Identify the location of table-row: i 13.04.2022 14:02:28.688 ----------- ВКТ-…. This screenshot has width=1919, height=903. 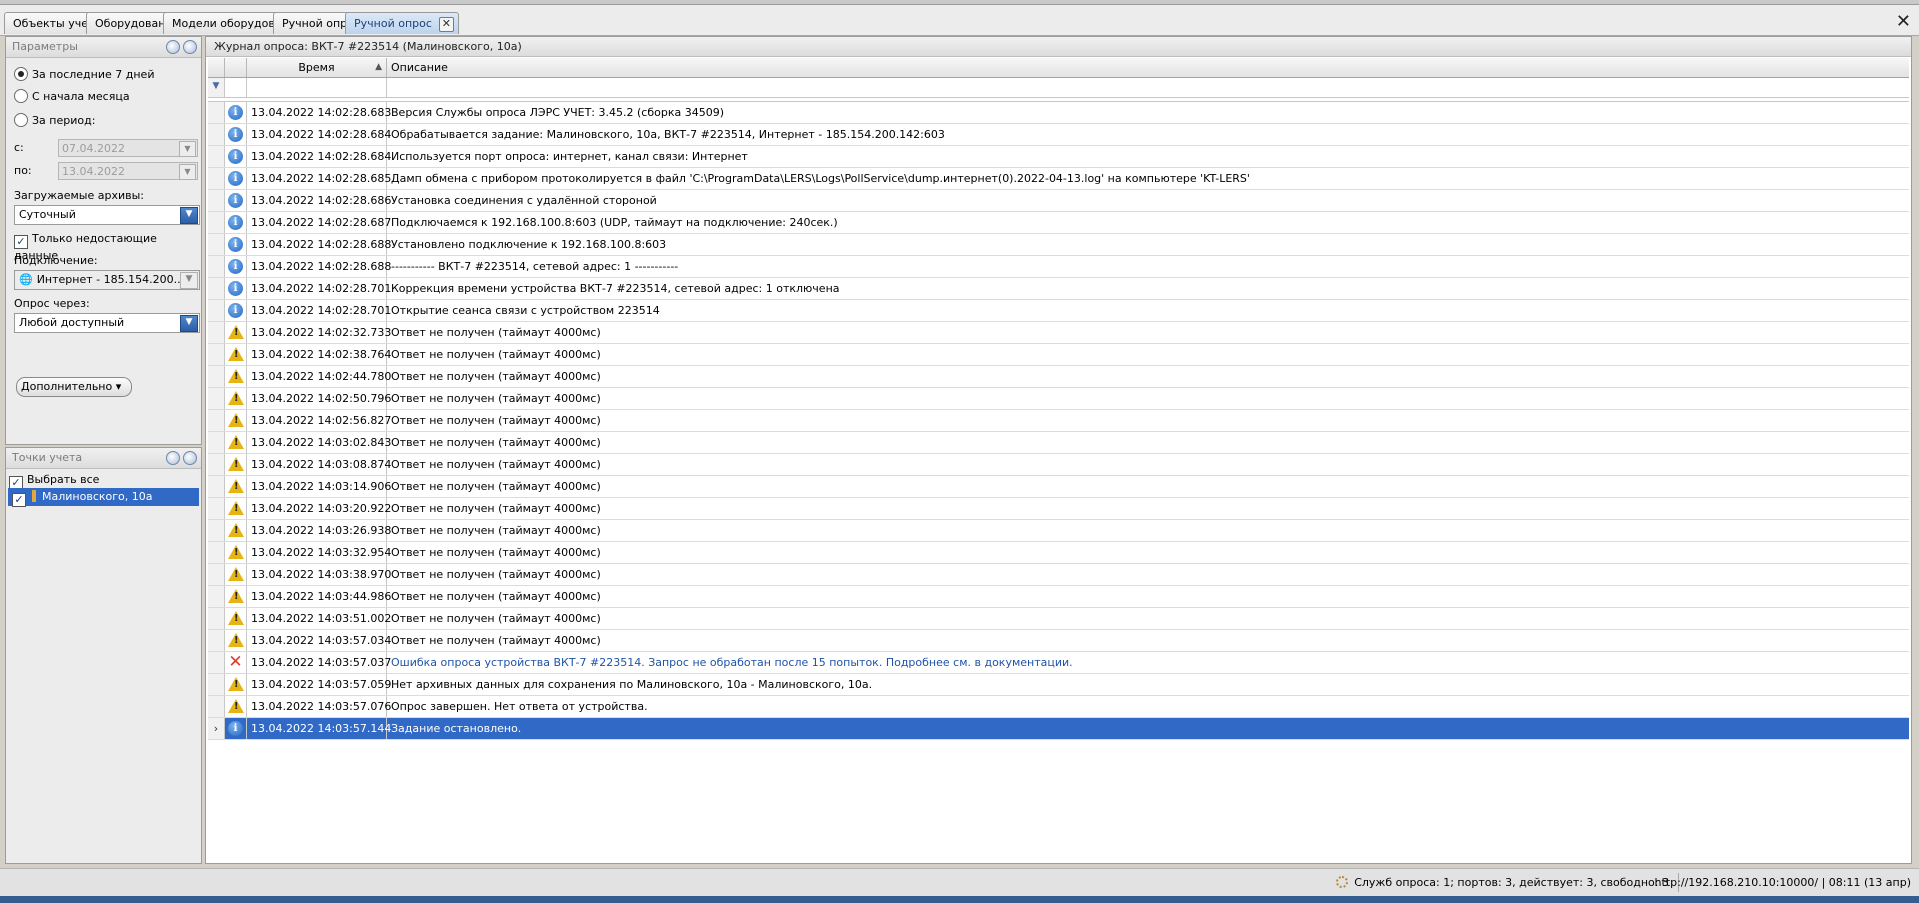
(1058, 267).